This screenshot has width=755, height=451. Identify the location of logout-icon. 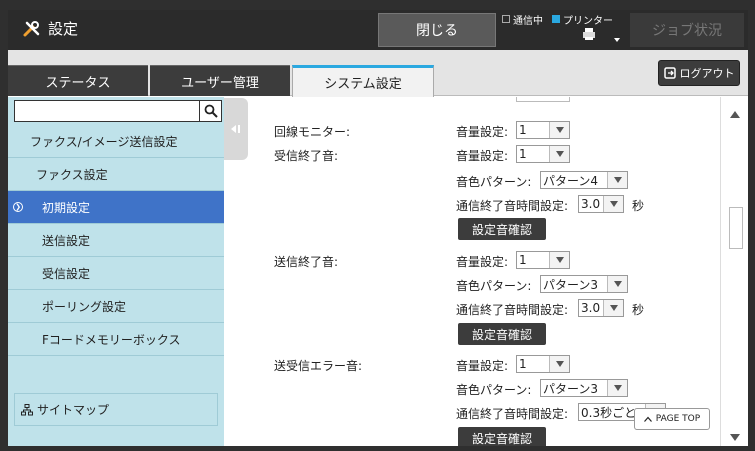
(669, 73).